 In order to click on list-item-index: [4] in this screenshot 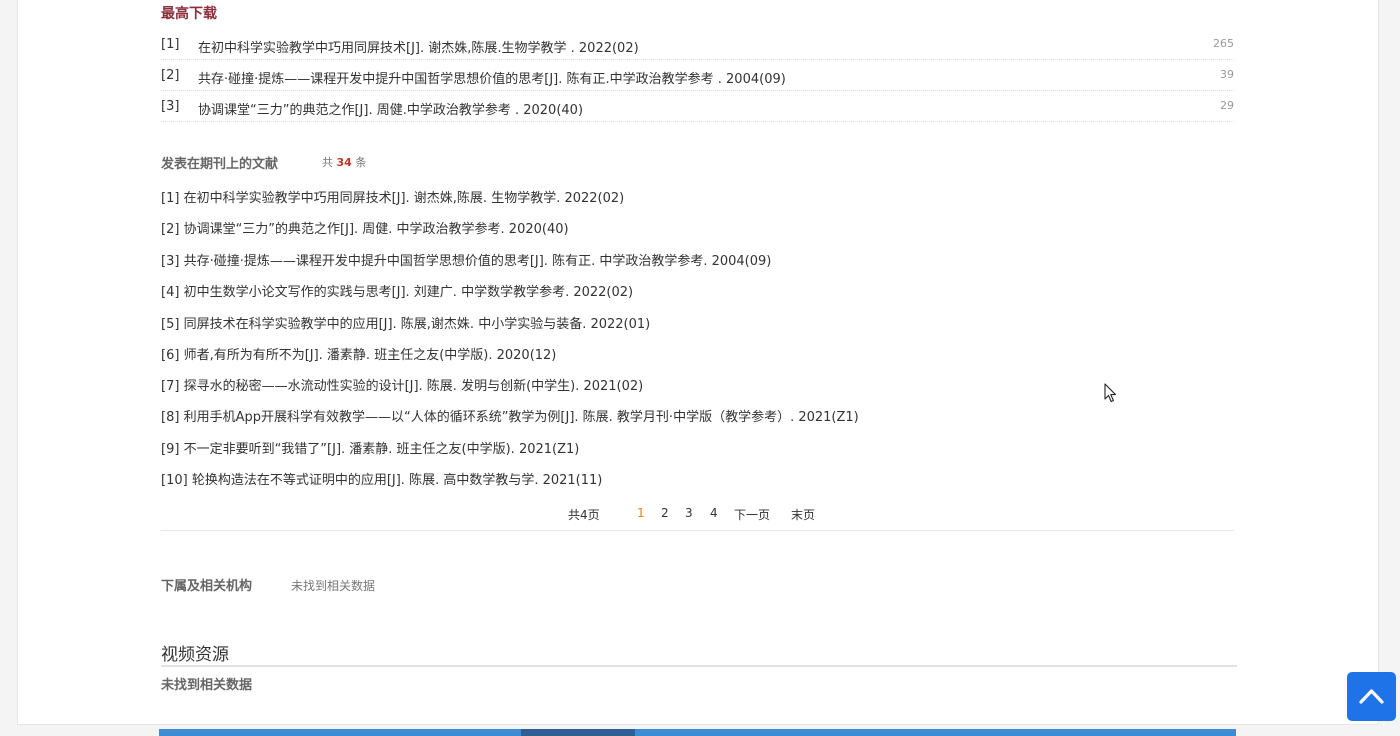, I will do `click(170, 292)`.